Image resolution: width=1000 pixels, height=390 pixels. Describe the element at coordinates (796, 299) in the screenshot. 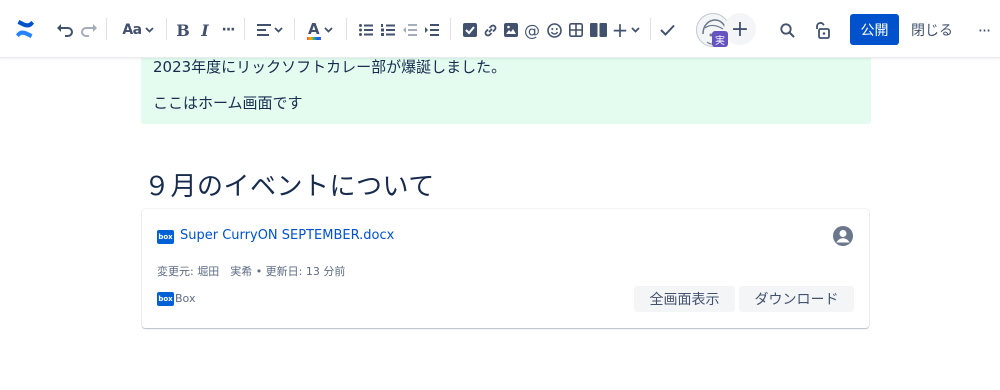

I see `download-button: ダウンロード` at that location.